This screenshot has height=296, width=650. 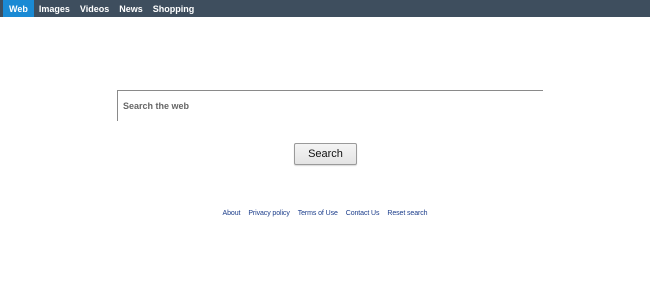 I want to click on footer-link-contact-us: Contact Us, so click(x=363, y=213).